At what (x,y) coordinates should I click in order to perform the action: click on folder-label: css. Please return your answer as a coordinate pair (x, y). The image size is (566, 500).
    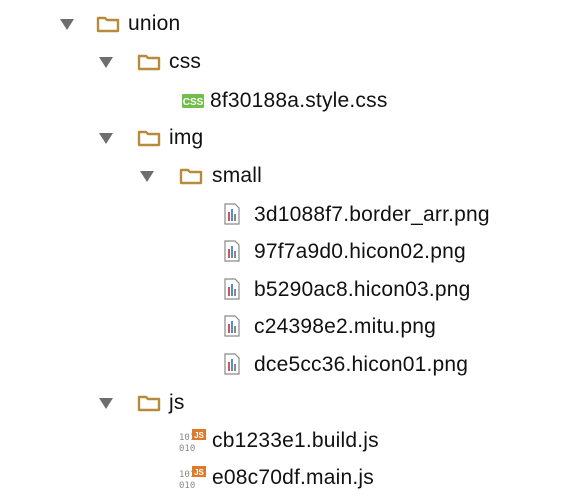
    Looking at the image, I should click on (185, 61).